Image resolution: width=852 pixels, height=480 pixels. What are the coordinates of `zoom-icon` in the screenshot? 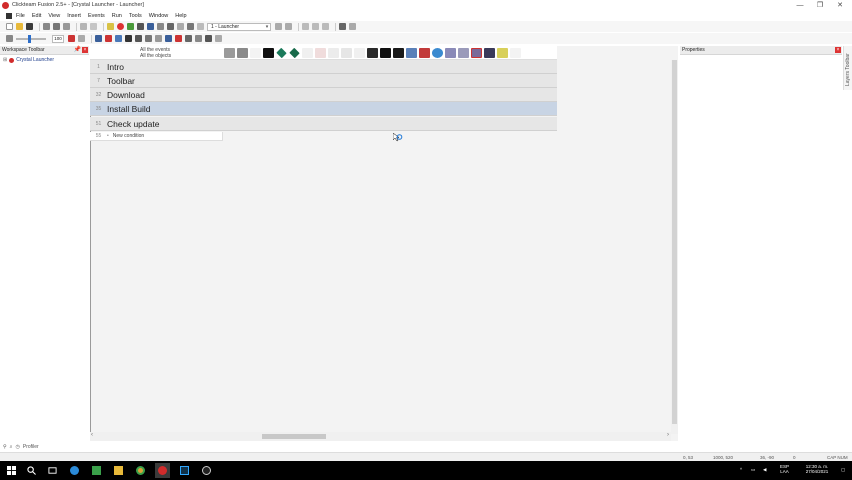 It's located at (9, 38).